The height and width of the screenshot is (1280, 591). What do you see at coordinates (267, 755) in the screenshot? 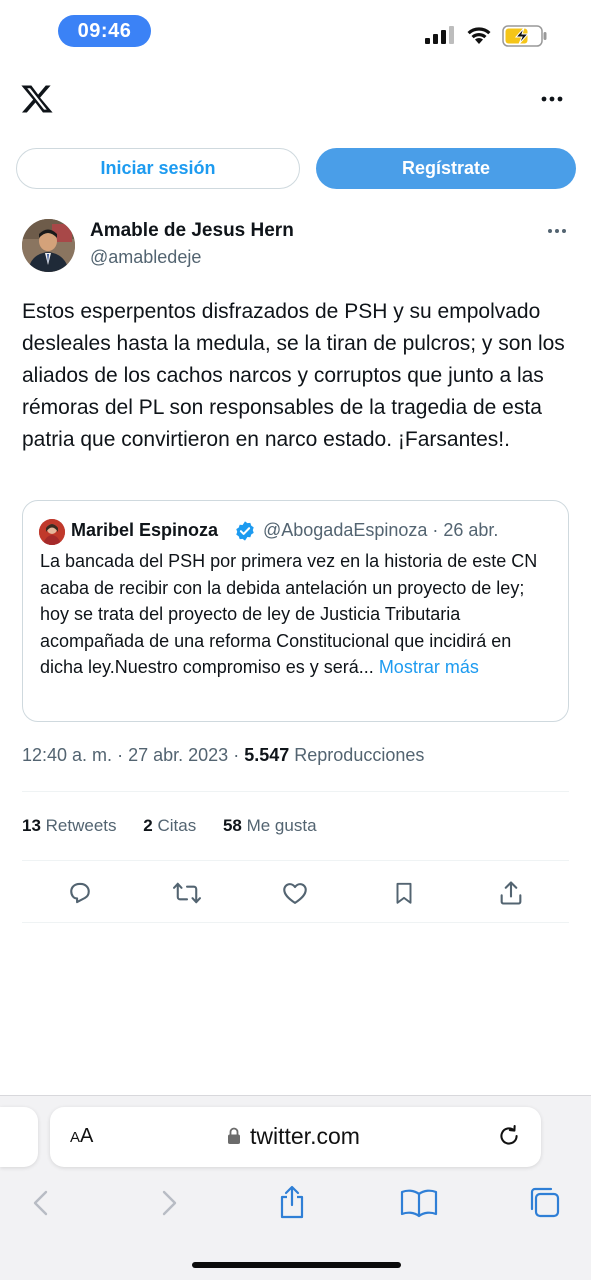
I see `views-count: 5.547` at bounding box center [267, 755].